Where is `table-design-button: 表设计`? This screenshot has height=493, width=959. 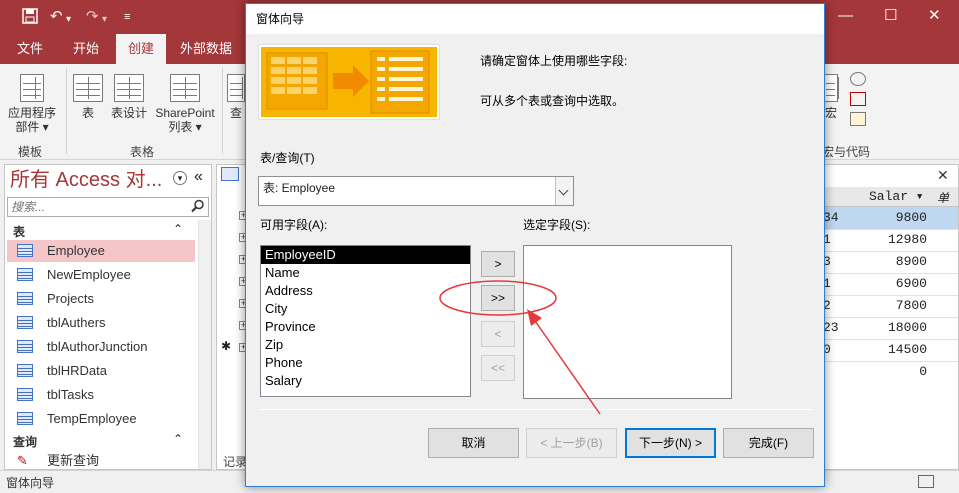 table-design-button: 表设计 is located at coordinates (129, 97).